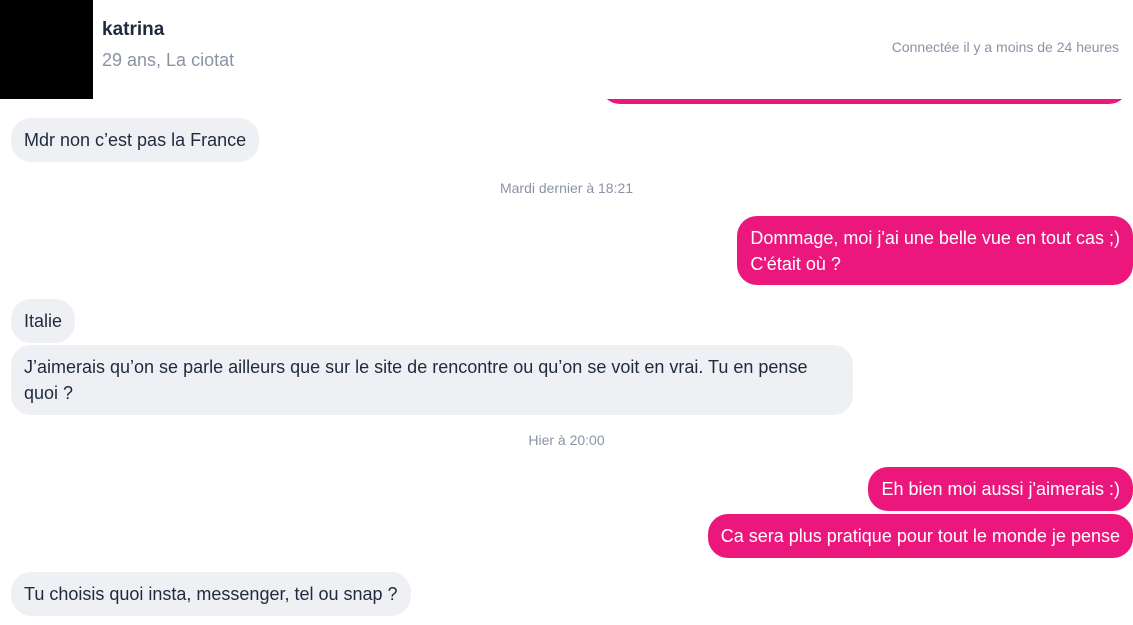 Image resolution: width=1133 pixels, height=625 pixels. I want to click on online-status: Connectée il y a moins de 24 heures, so click(1005, 47).